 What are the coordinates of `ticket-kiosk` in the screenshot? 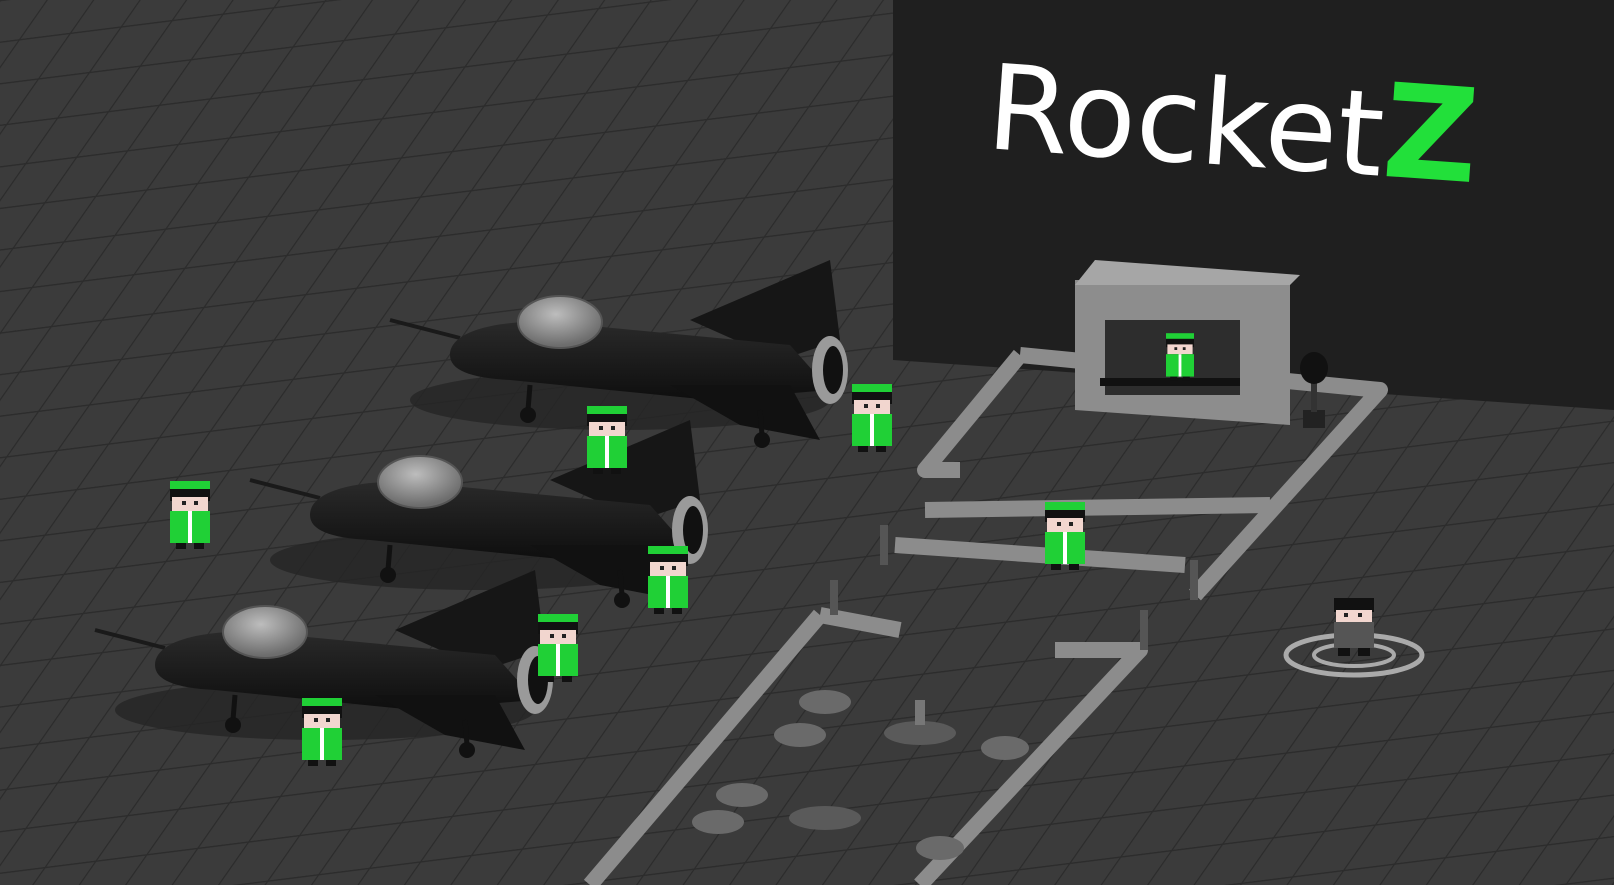 It's located at (1187, 342).